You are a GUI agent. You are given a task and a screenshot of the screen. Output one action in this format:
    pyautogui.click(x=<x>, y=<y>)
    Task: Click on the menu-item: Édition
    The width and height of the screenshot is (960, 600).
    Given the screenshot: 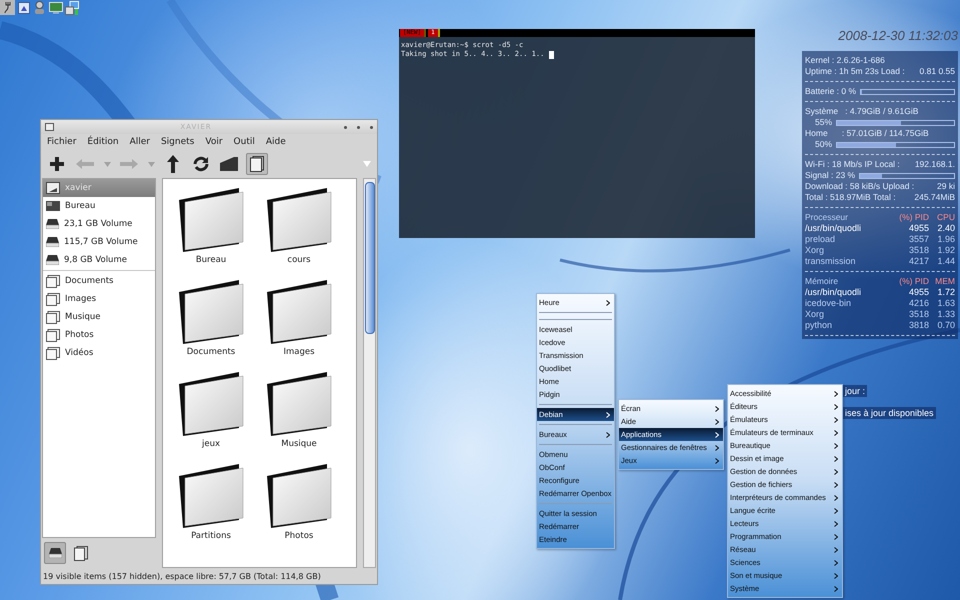 What is the action you would take?
    pyautogui.click(x=103, y=142)
    